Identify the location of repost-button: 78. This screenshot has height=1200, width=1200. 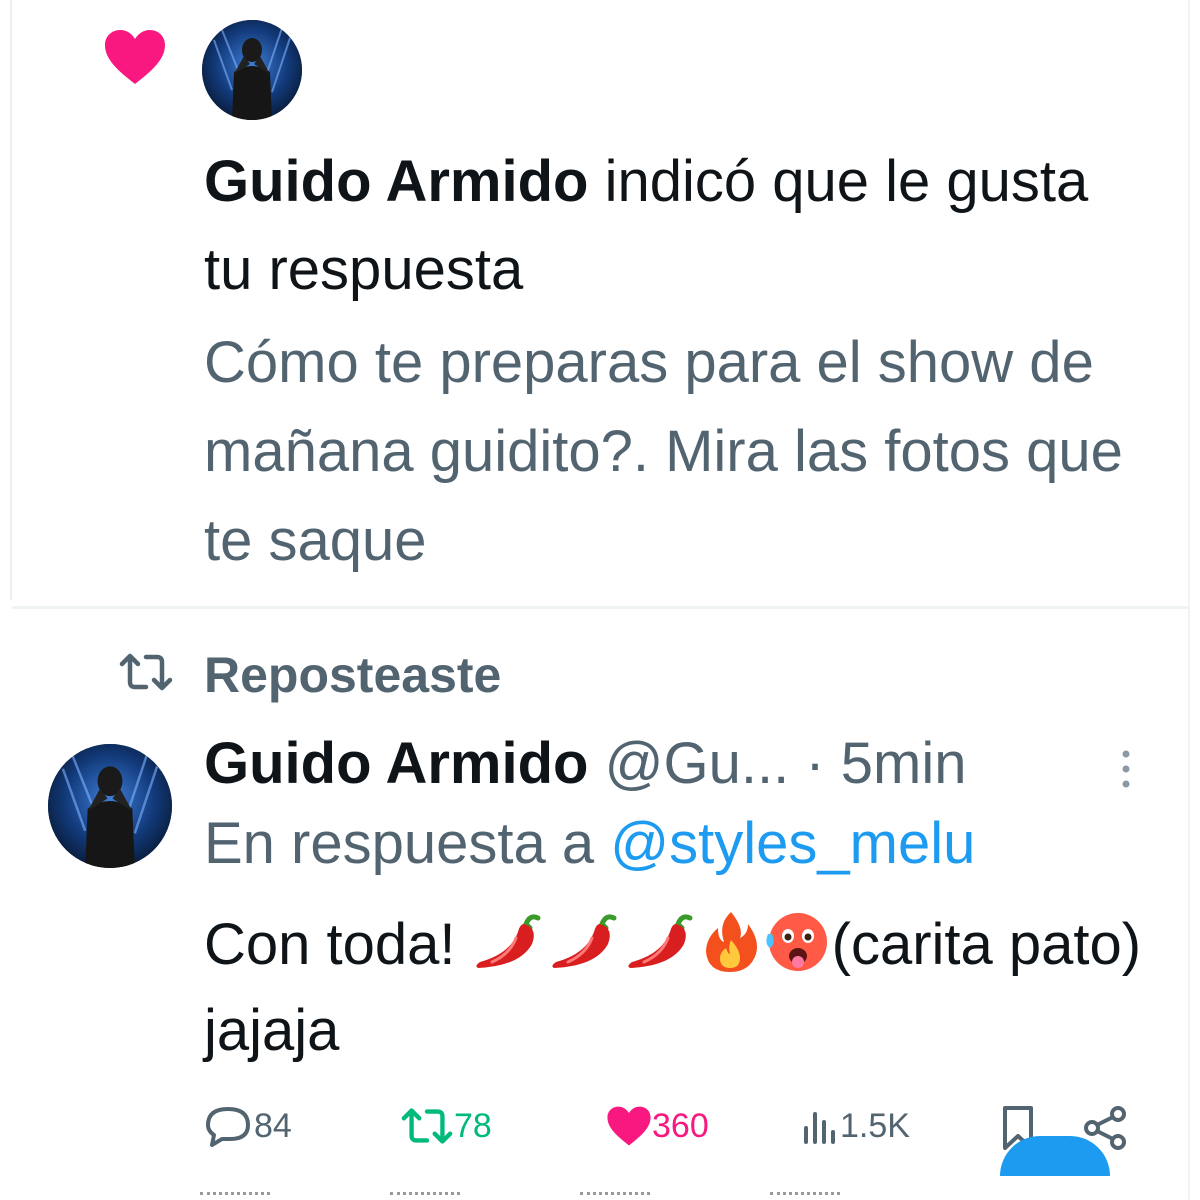
(446, 1126).